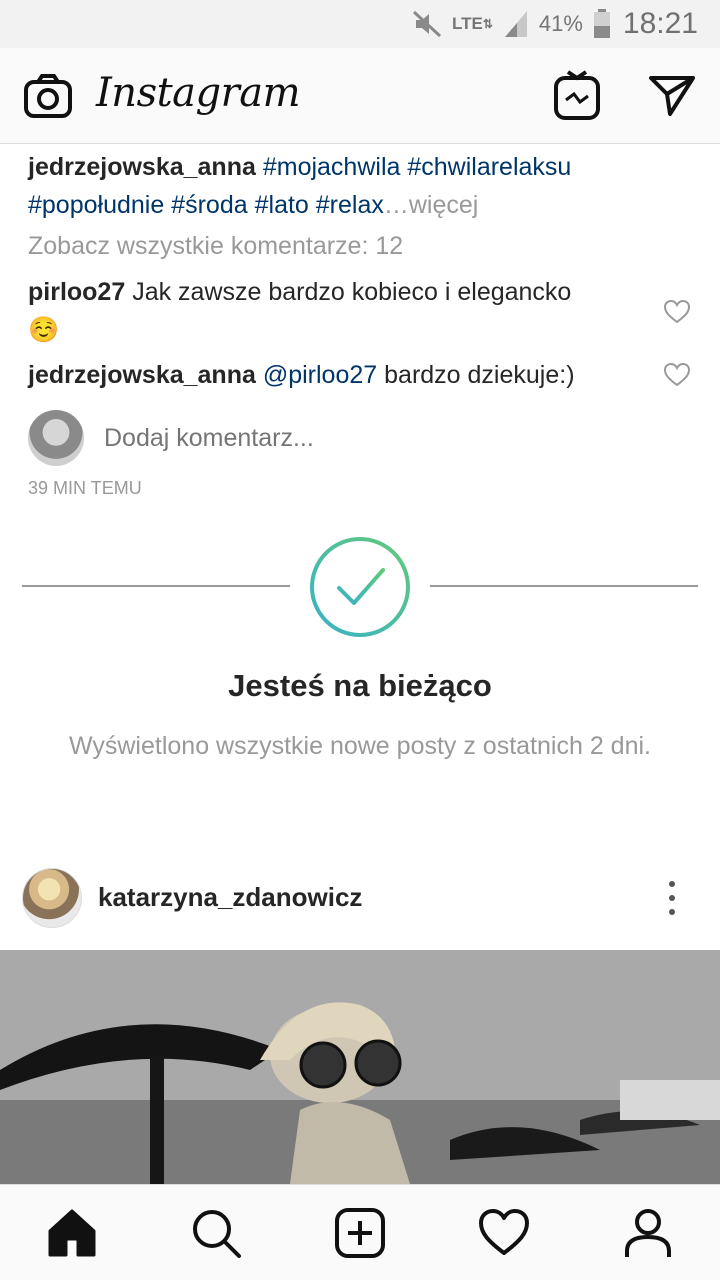 The height and width of the screenshot is (1280, 720). I want to click on app-header: Instagram, so click(360, 96).